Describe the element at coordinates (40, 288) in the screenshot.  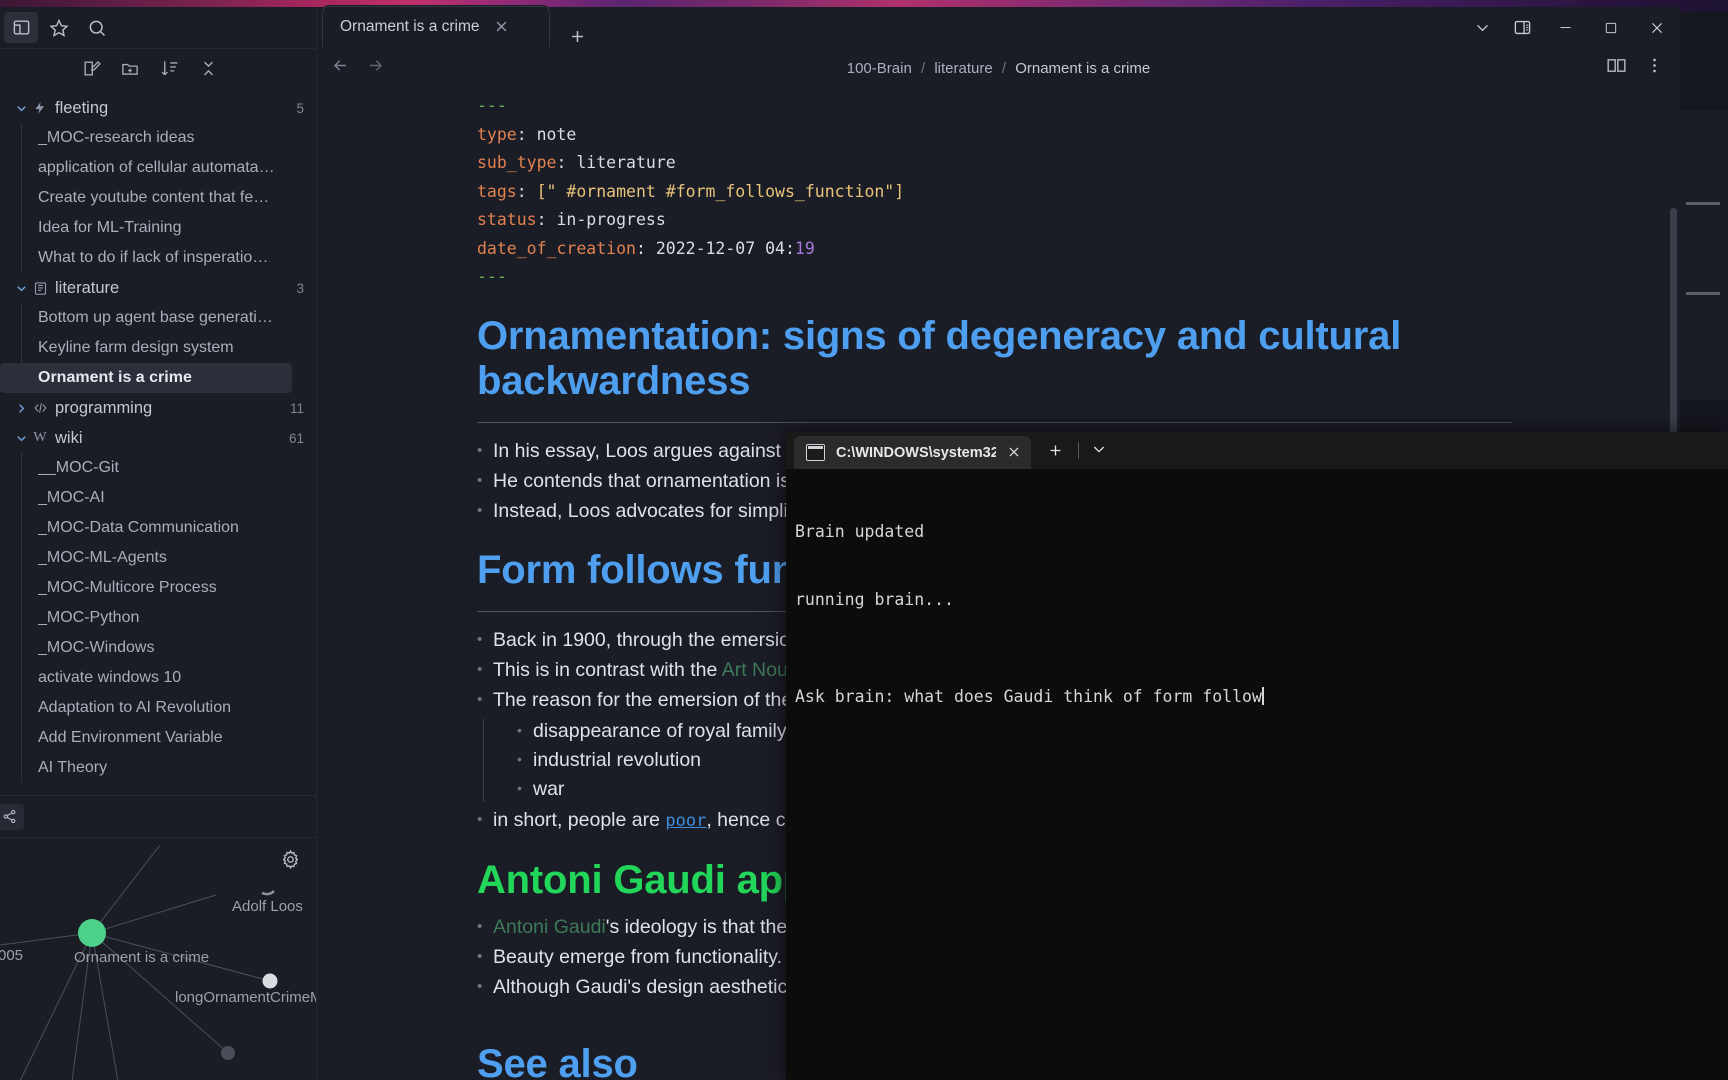
I see `book-icon` at that location.